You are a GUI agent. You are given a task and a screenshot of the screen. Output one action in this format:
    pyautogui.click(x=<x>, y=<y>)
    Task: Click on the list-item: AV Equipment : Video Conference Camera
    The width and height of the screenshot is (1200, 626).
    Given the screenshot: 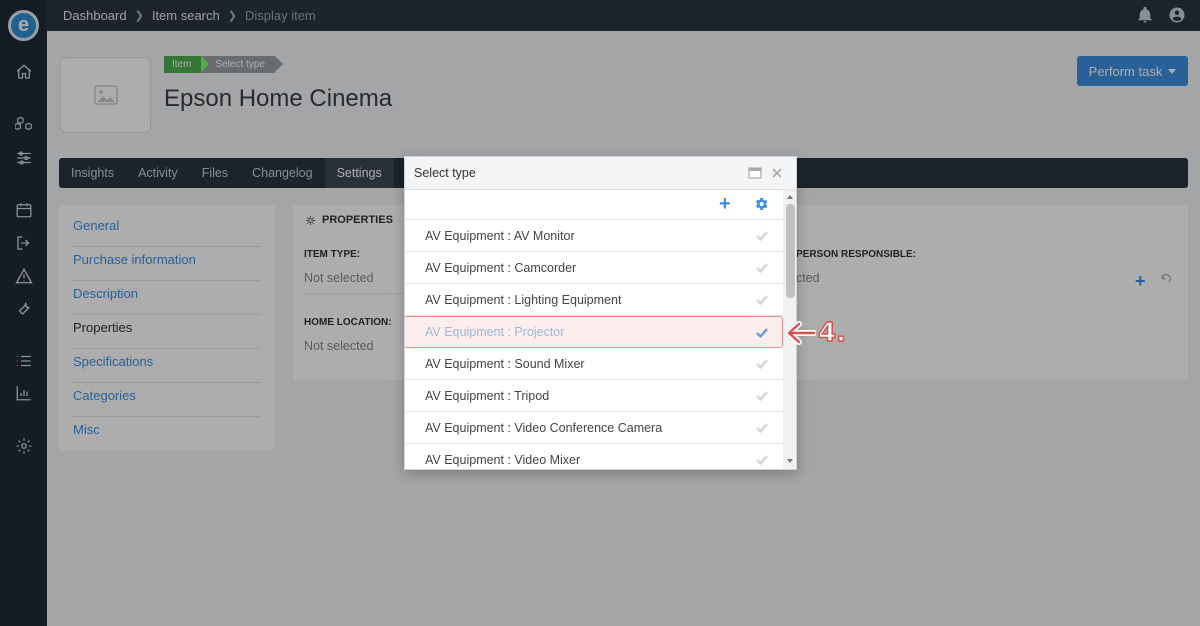 What is the action you would take?
    pyautogui.click(x=594, y=428)
    